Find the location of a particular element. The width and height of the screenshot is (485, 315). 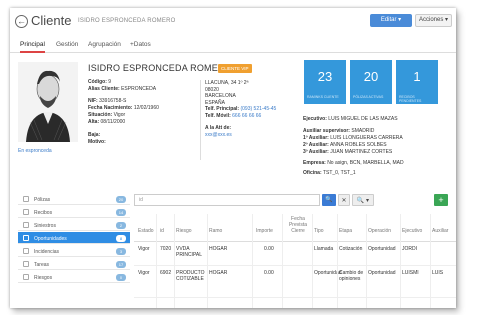

supervisor-row: Auxiliar supervisor: SMADRID is located at coordinates (339, 131).